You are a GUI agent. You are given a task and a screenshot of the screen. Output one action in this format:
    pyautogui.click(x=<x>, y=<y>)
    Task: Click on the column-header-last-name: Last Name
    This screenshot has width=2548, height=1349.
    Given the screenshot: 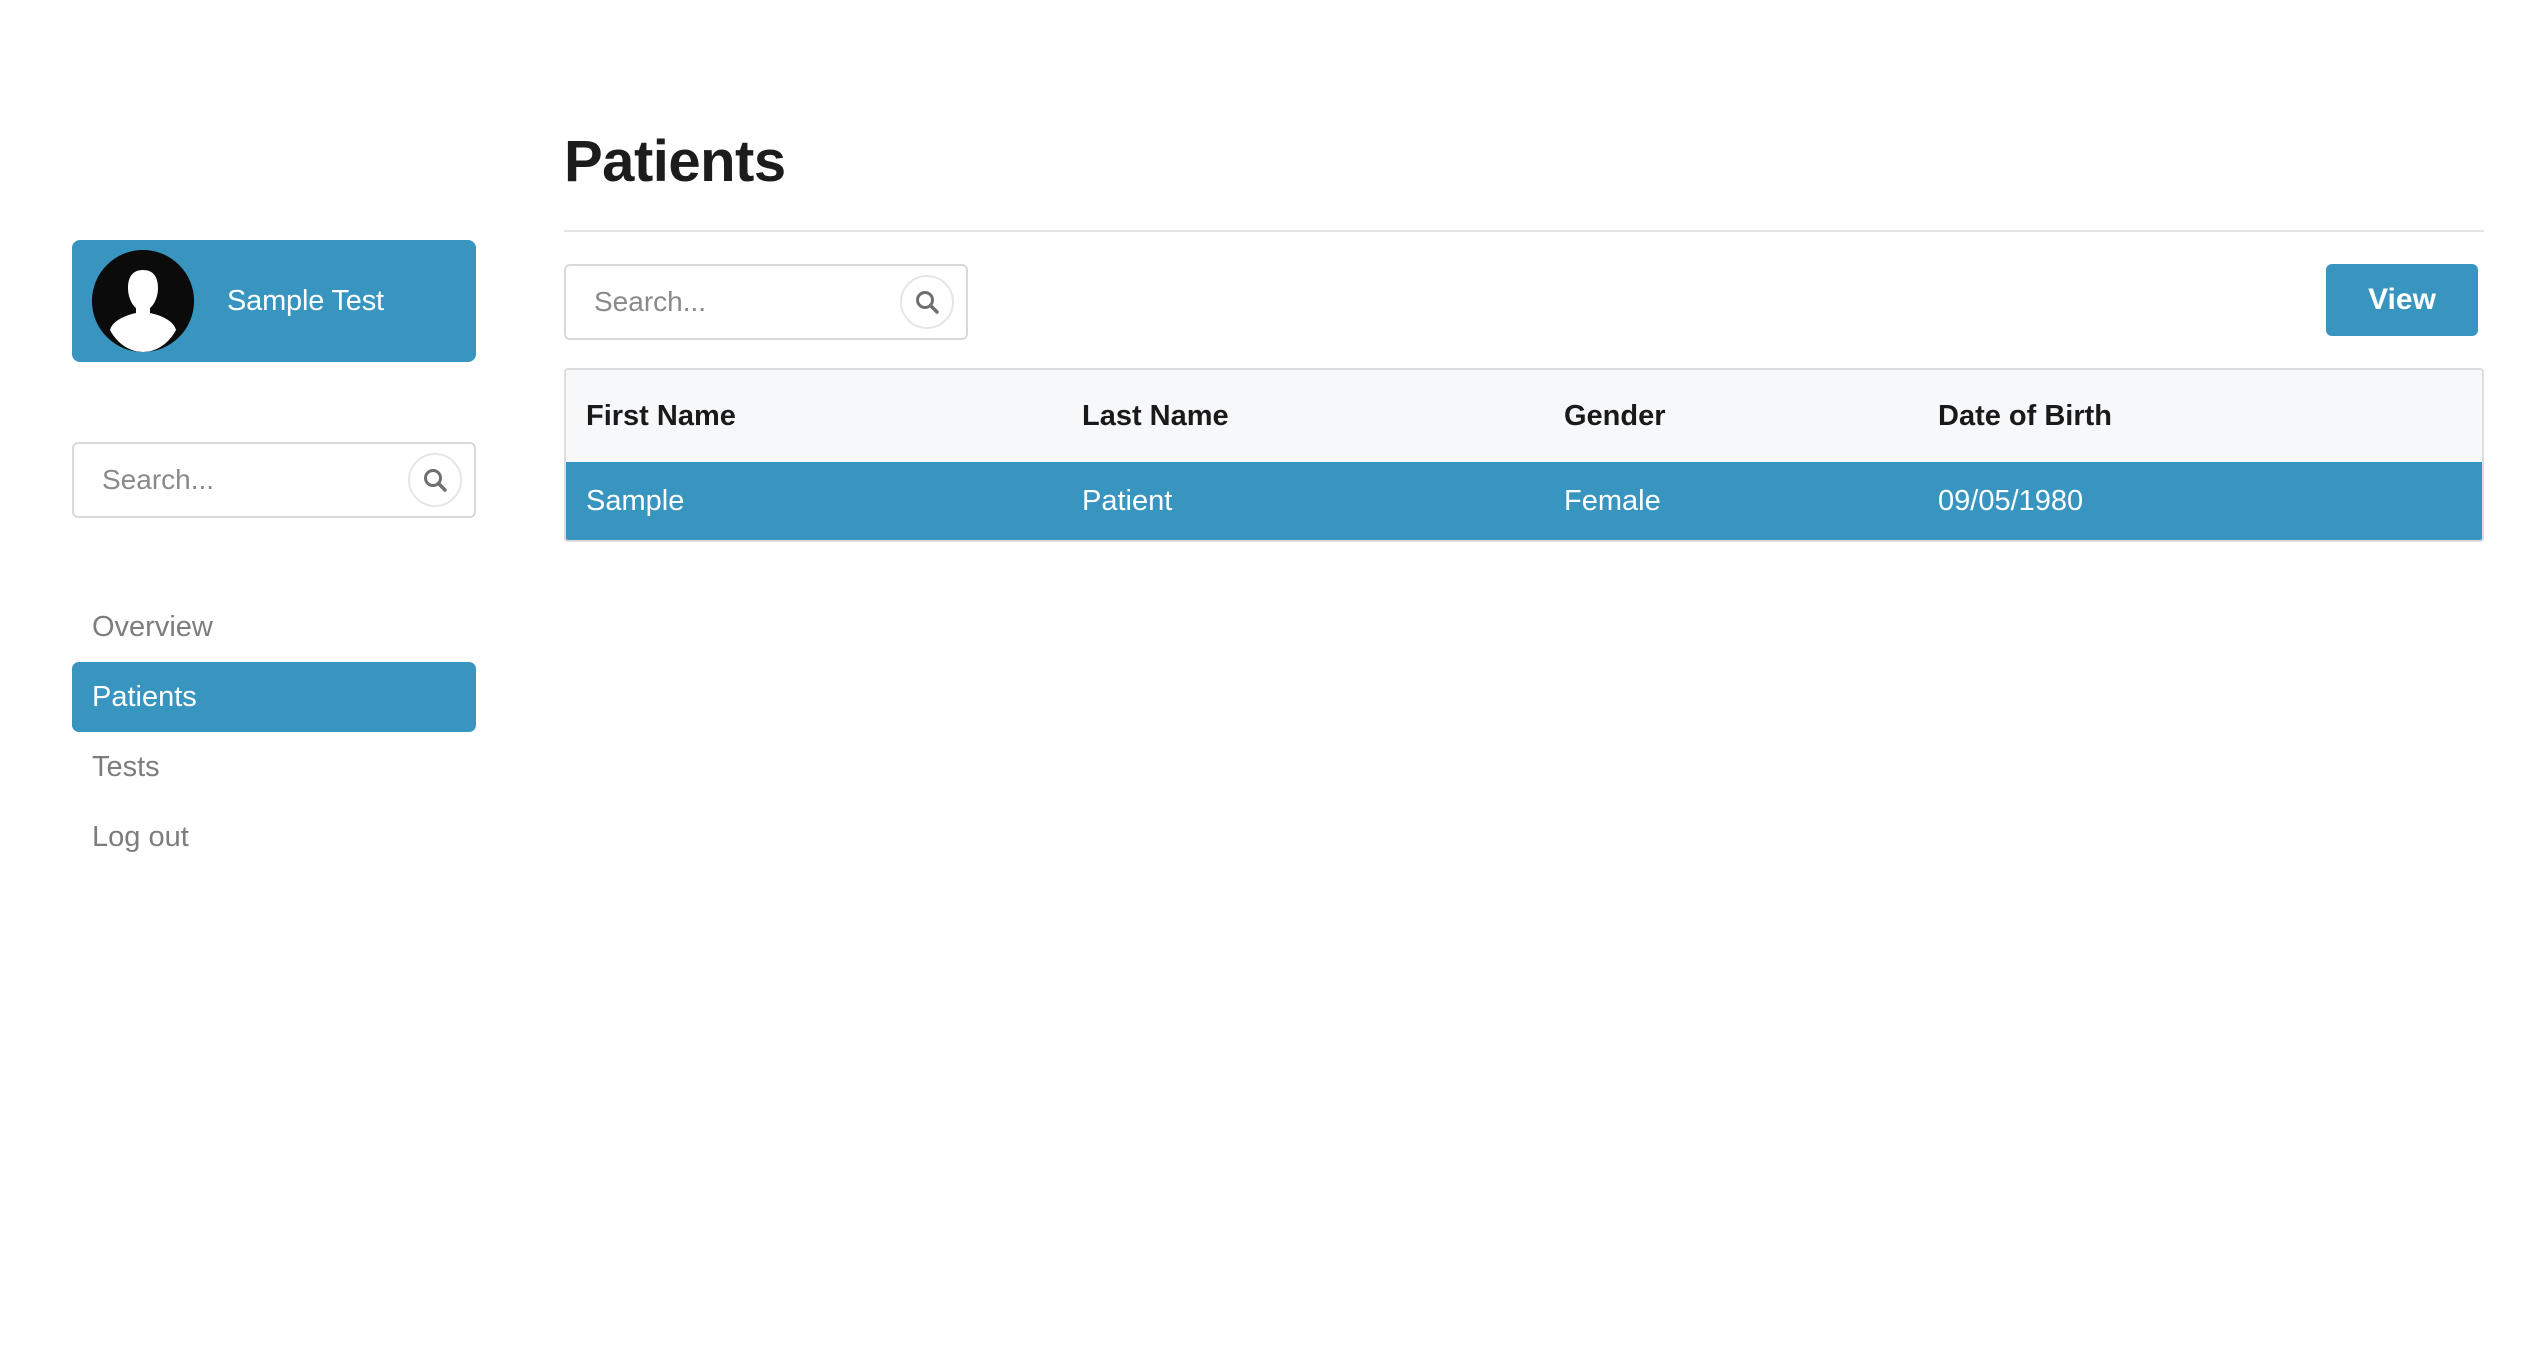 What is the action you would take?
    pyautogui.click(x=1303, y=416)
    